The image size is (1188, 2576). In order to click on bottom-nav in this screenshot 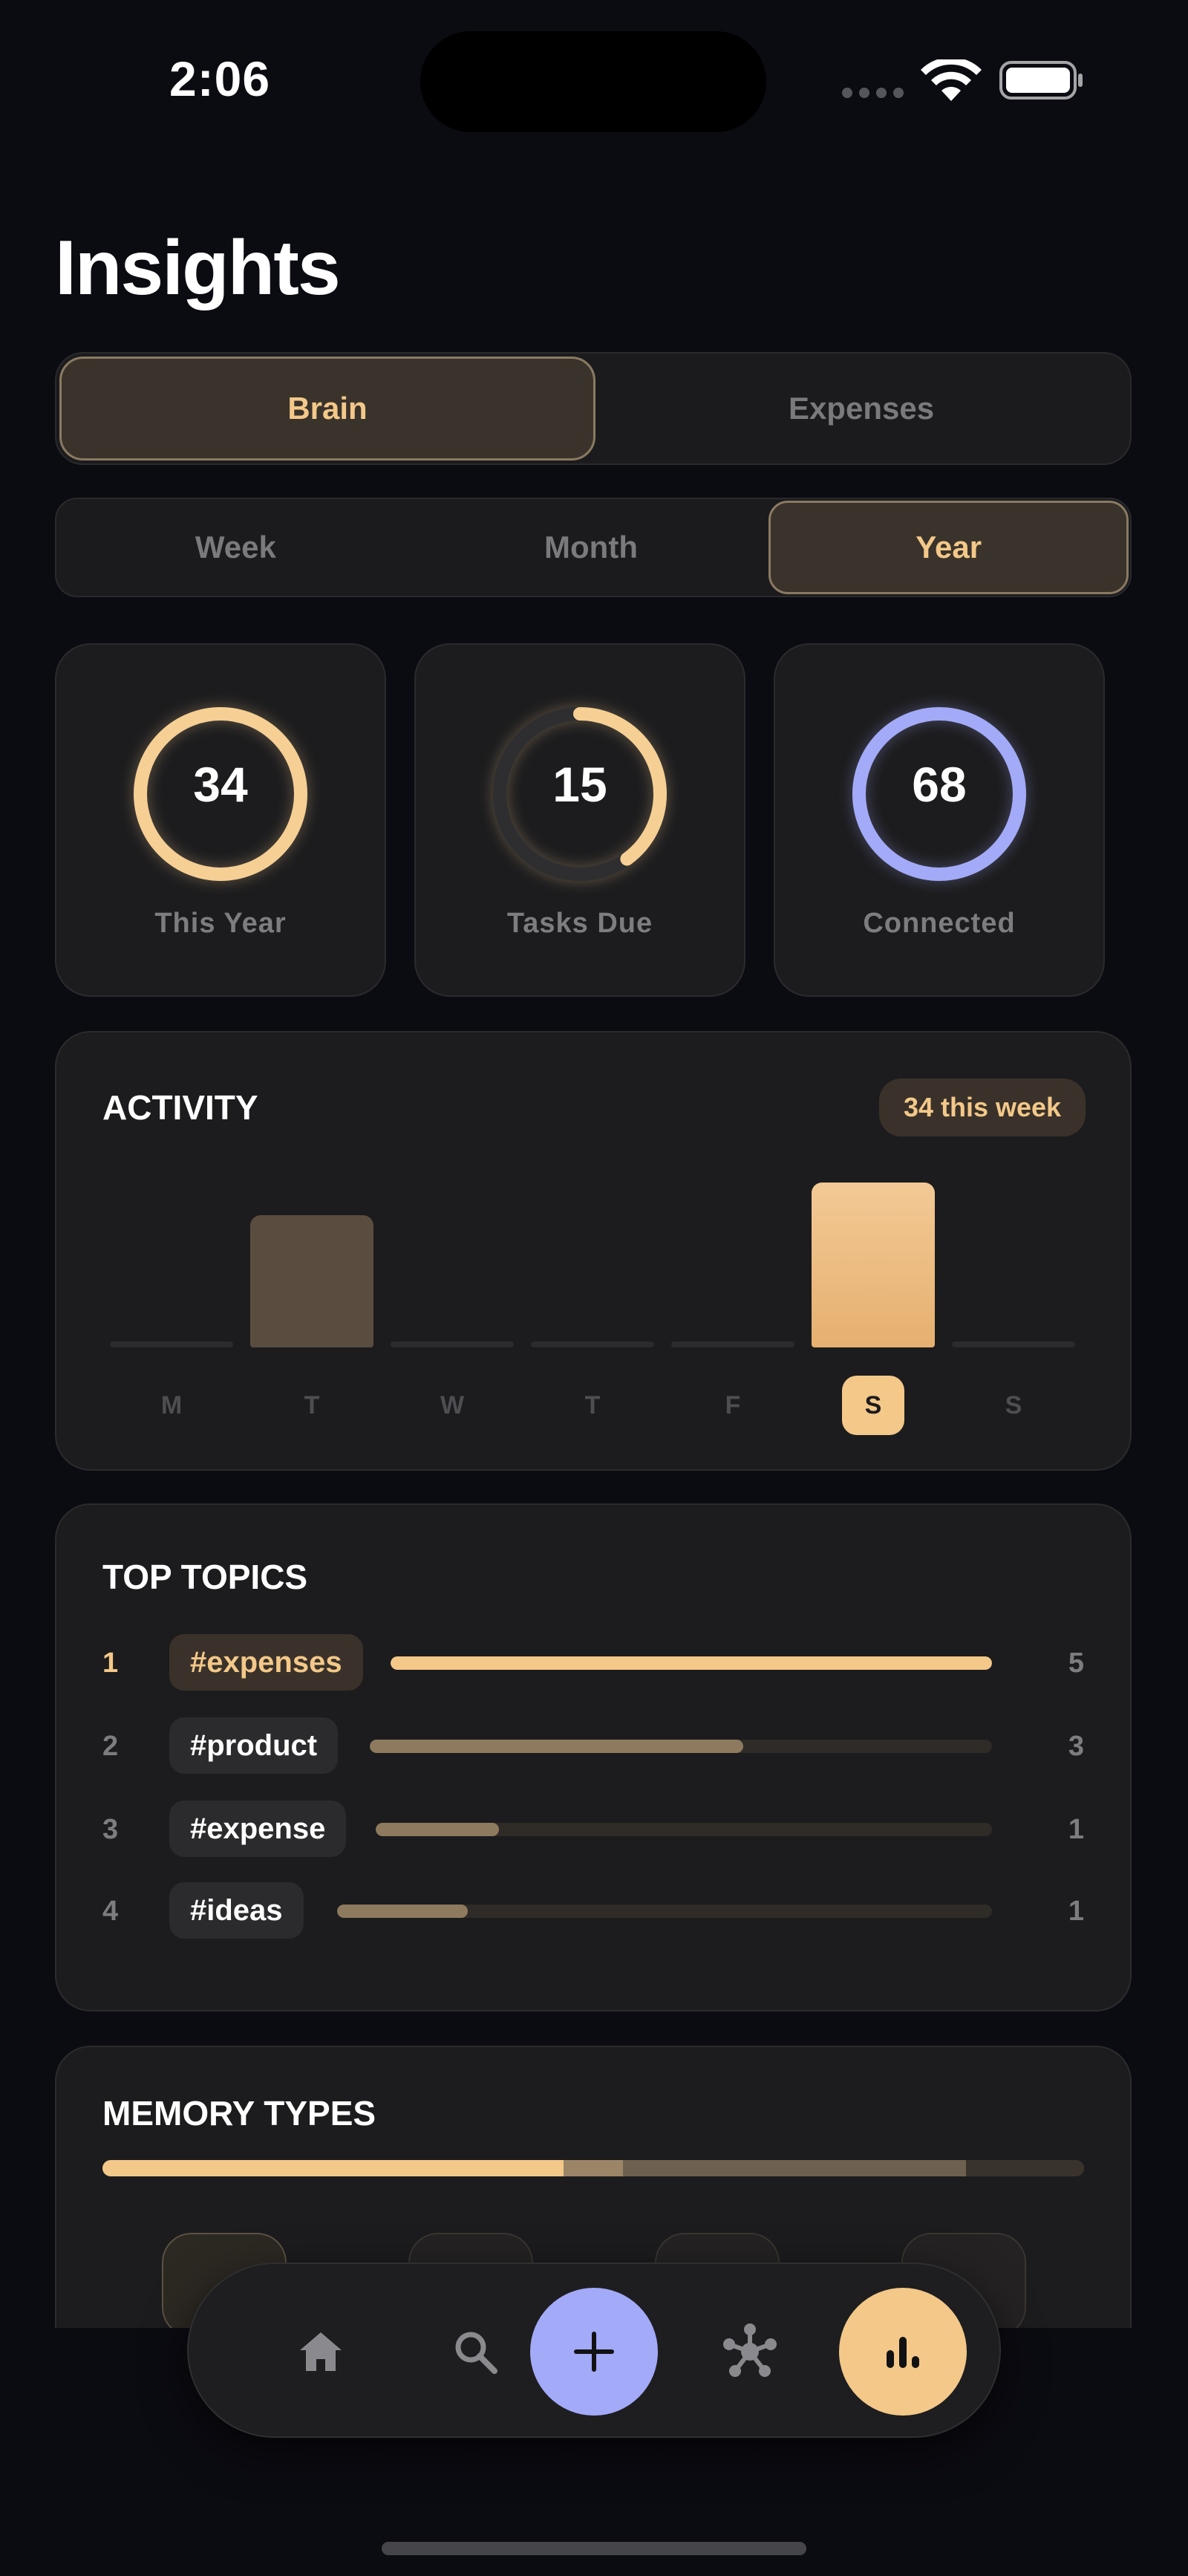, I will do `click(594, 2350)`.